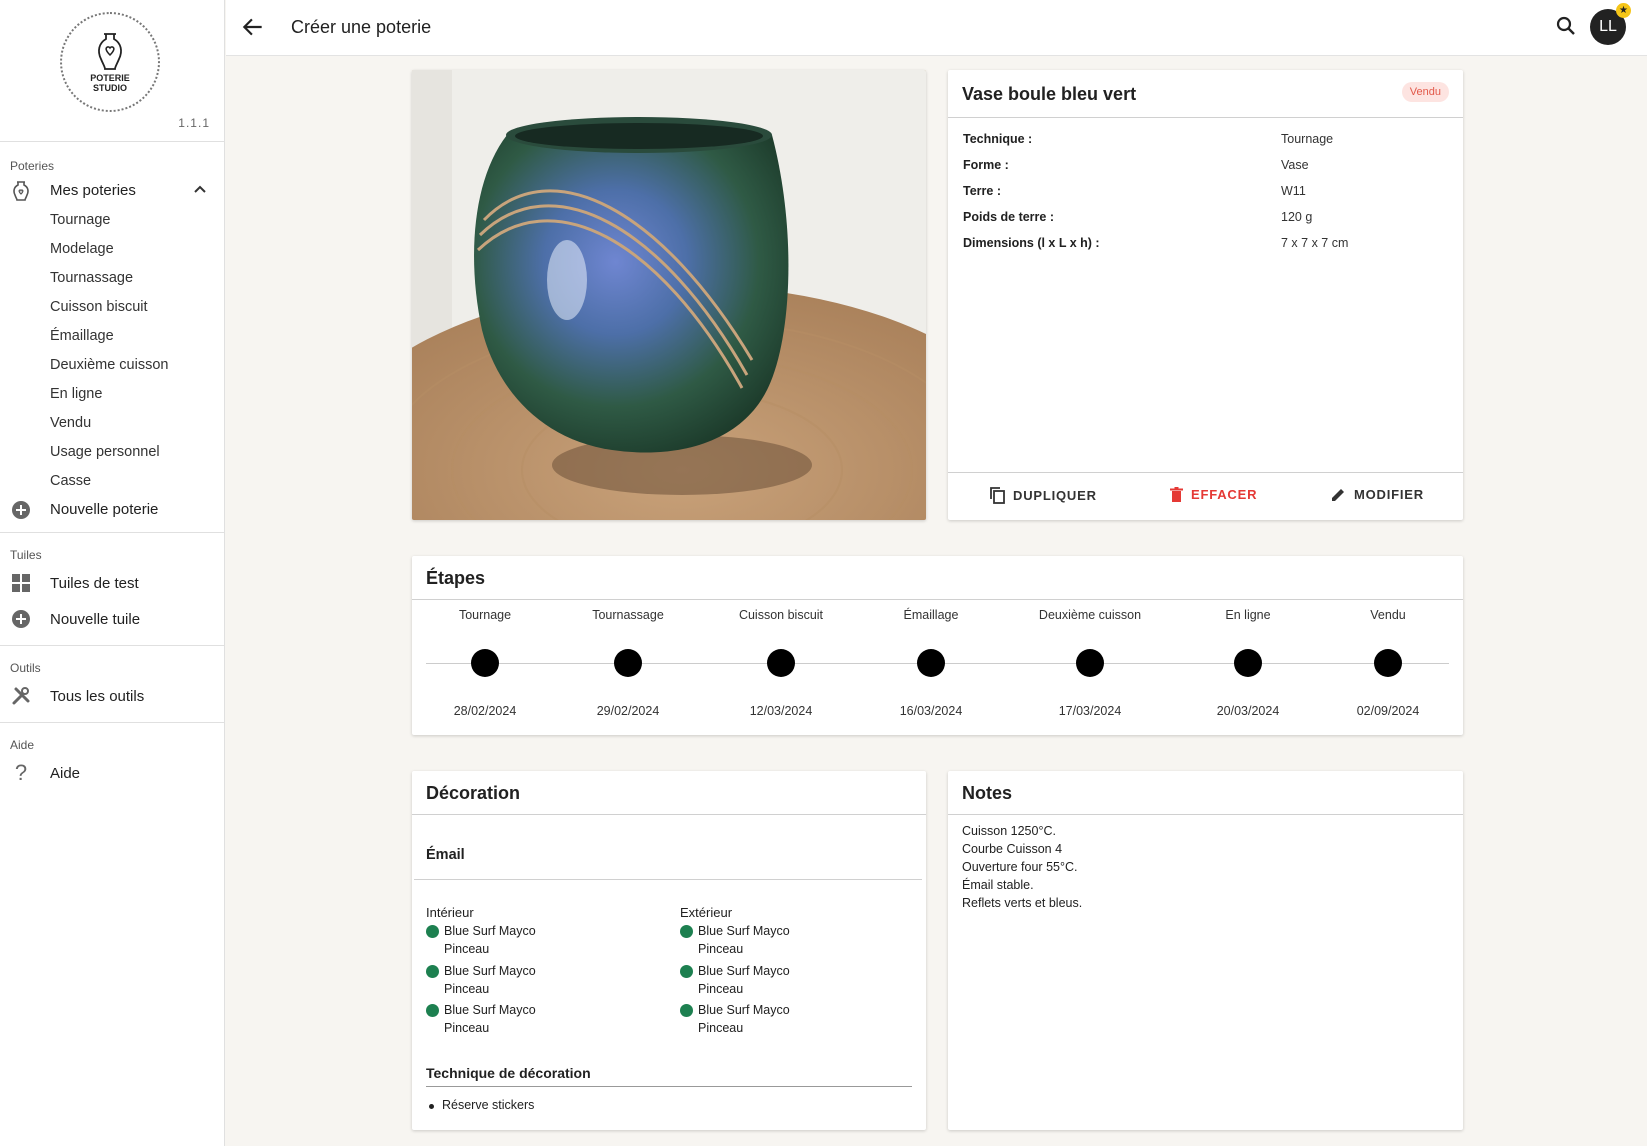 The width and height of the screenshot is (1647, 1146). Describe the element at coordinates (110, 78) in the screenshot. I see `logo-text-line1: POTERIE` at that location.